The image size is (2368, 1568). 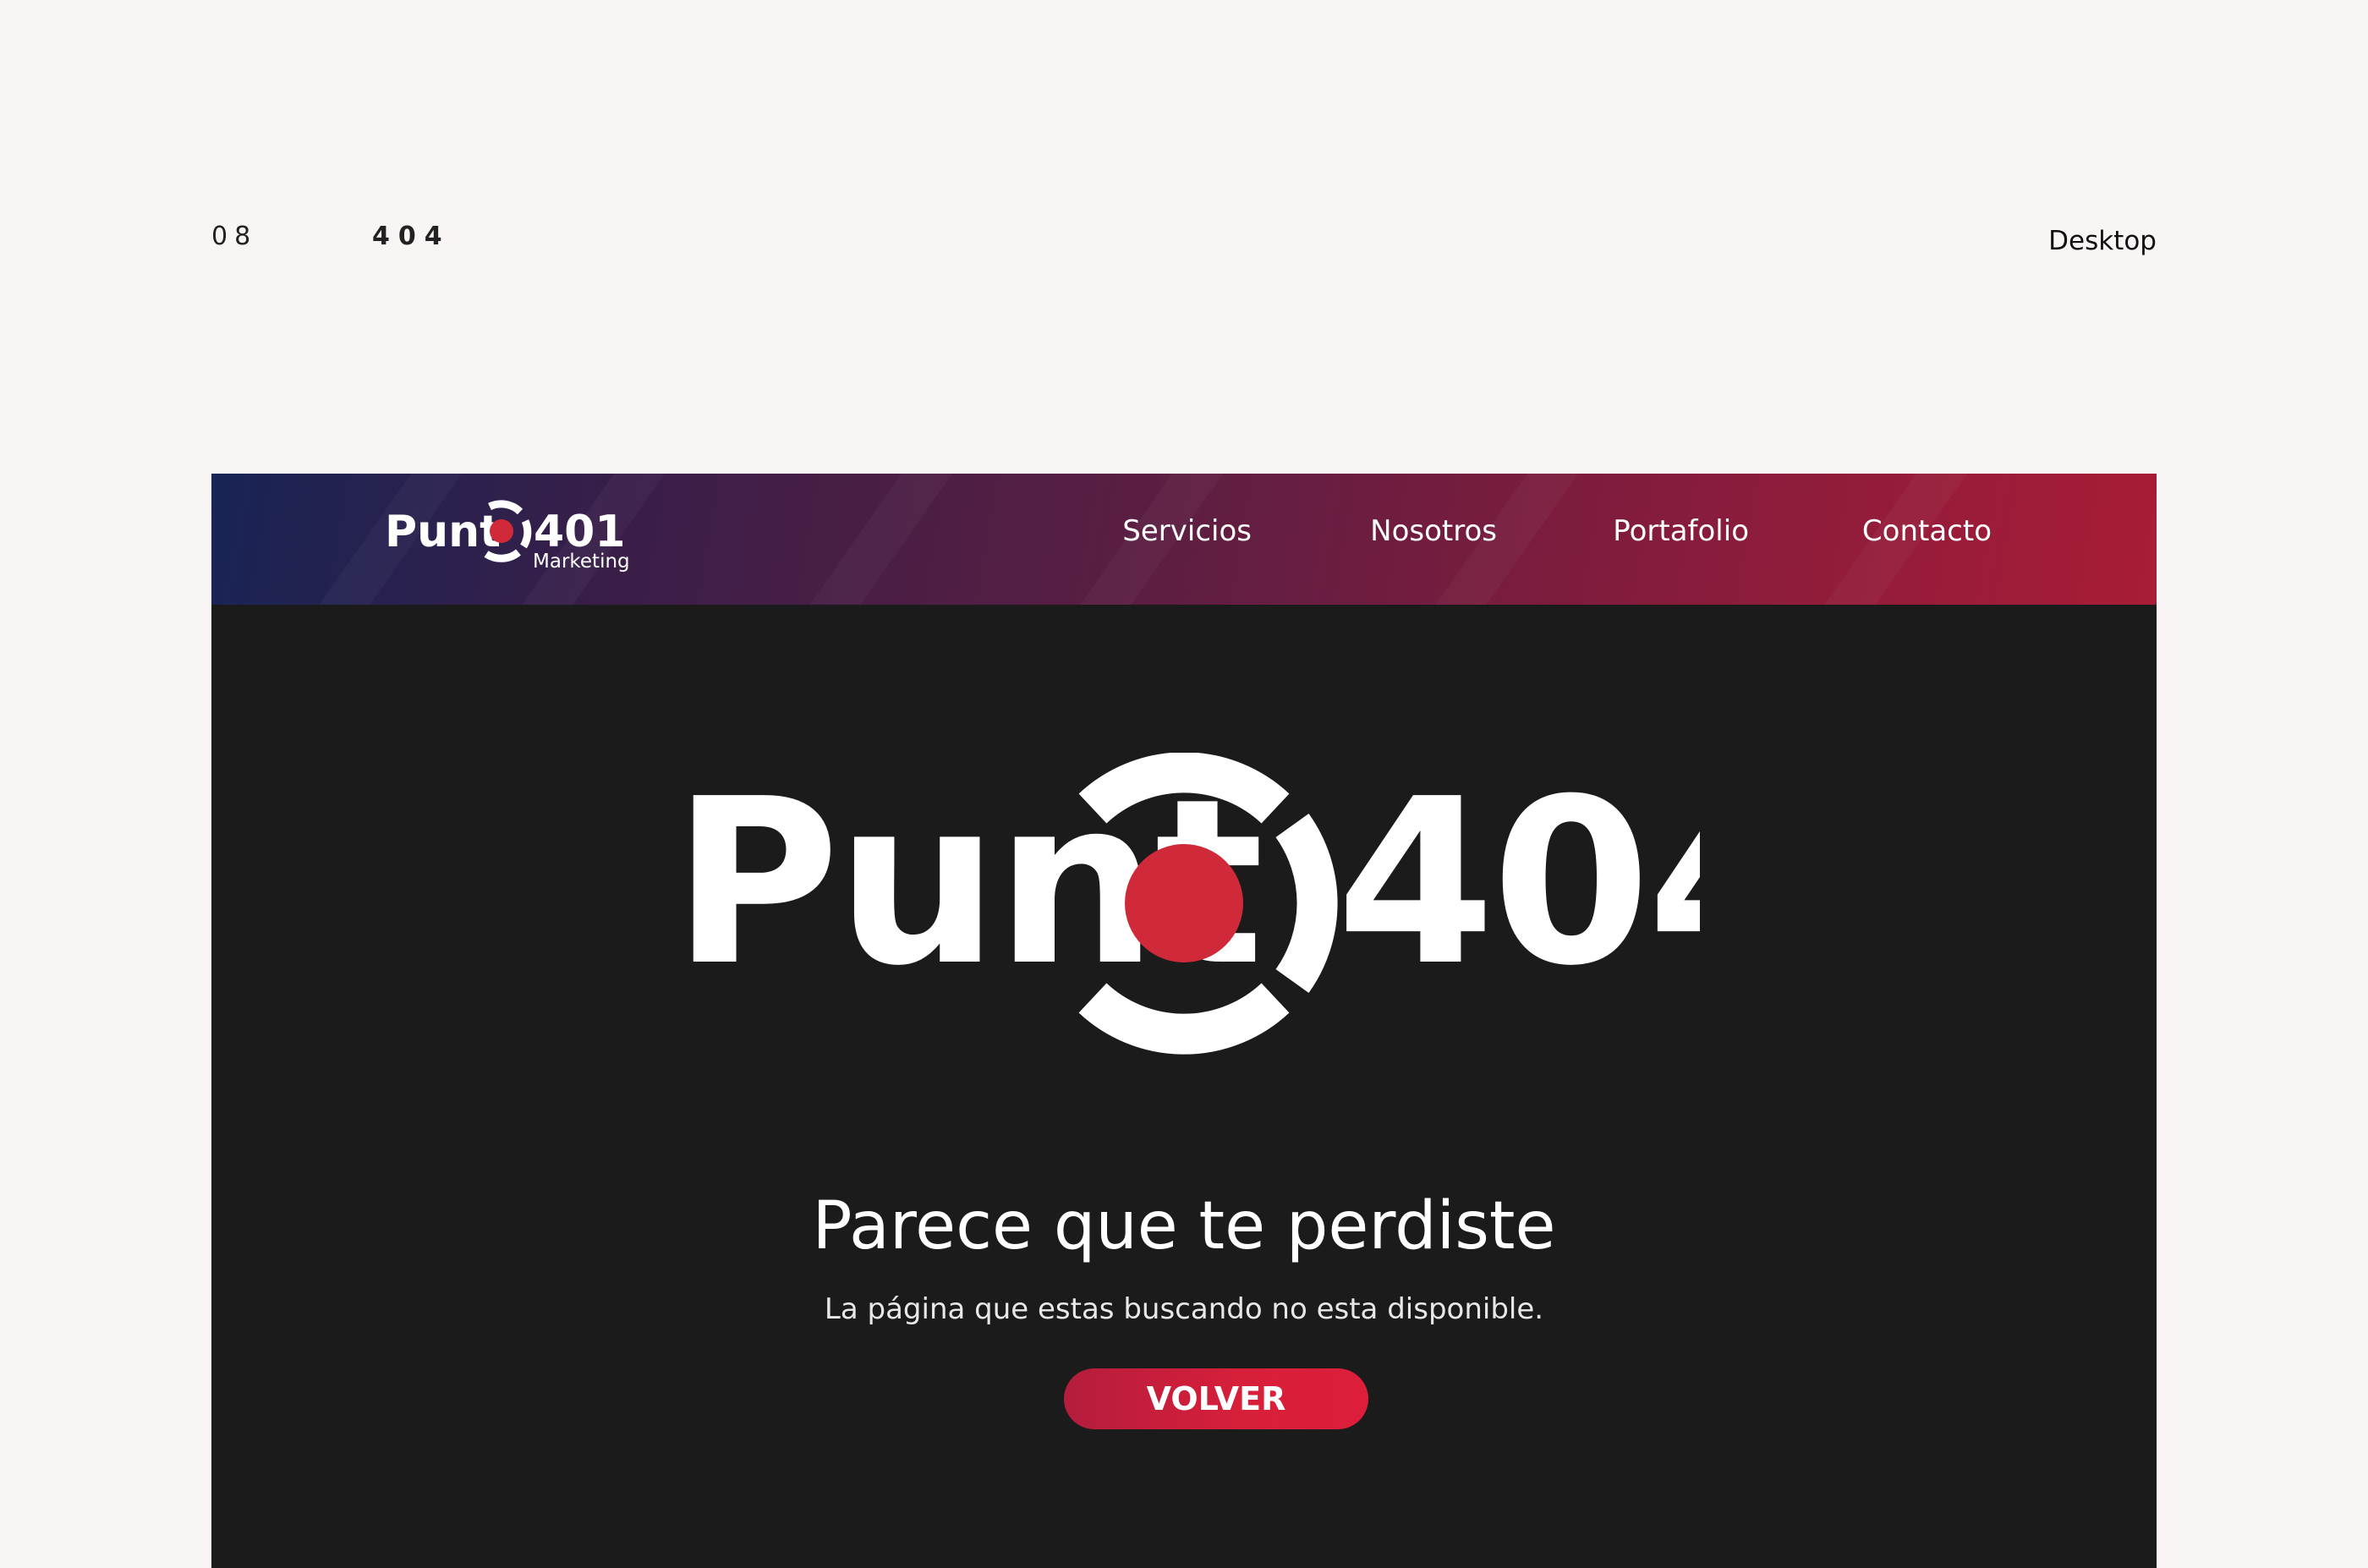 I want to click on nav-link-nosotros: Nosotros, so click(x=1433, y=531).